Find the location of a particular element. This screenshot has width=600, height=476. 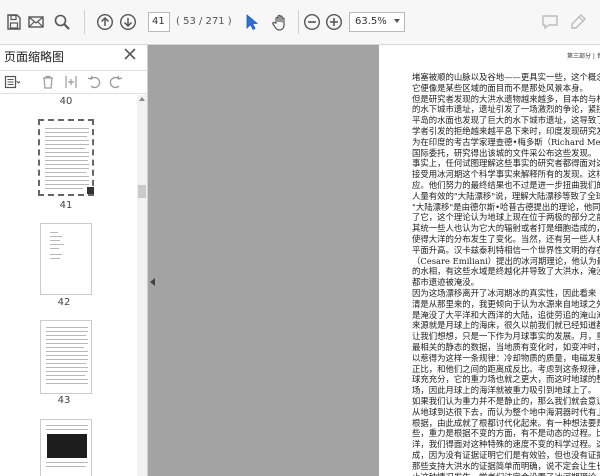

page-header: 第三部分 | 世界大洪水 is located at coordinates (583, 56).